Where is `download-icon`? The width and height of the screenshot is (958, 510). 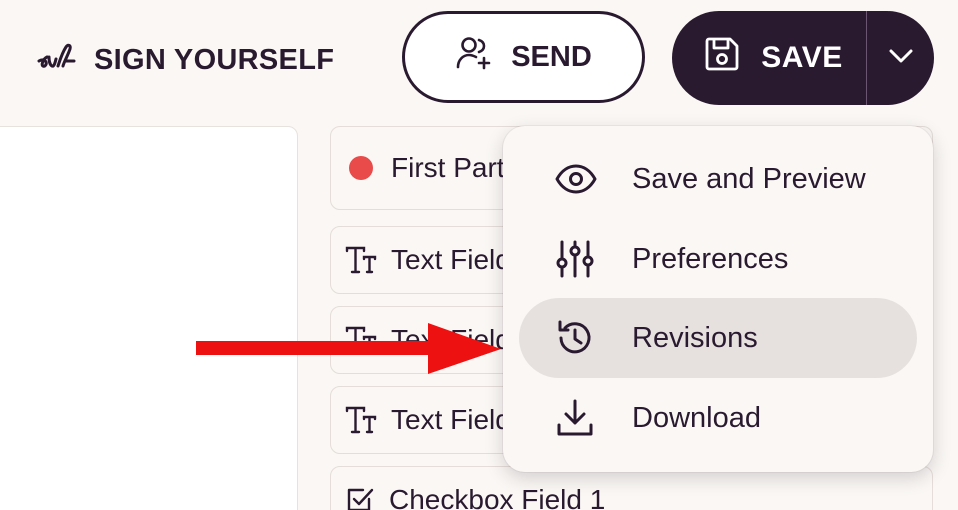
download-icon is located at coordinates (575, 418).